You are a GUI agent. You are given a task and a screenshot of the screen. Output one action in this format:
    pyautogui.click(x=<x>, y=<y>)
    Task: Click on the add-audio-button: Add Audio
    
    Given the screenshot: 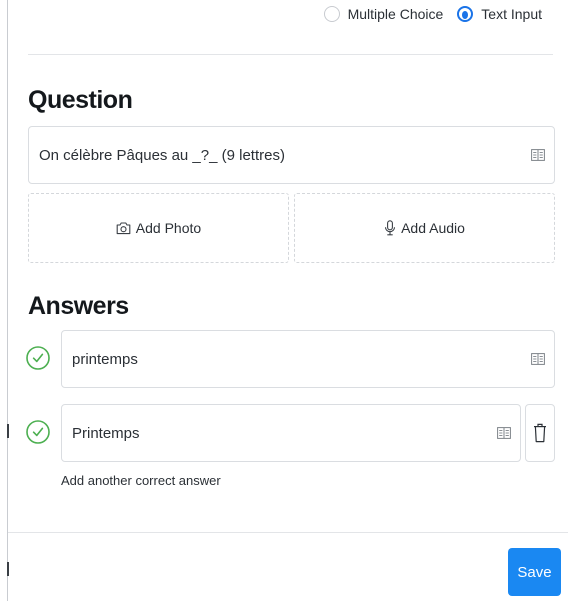 What is the action you would take?
    pyautogui.click(x=424, y=228)
    